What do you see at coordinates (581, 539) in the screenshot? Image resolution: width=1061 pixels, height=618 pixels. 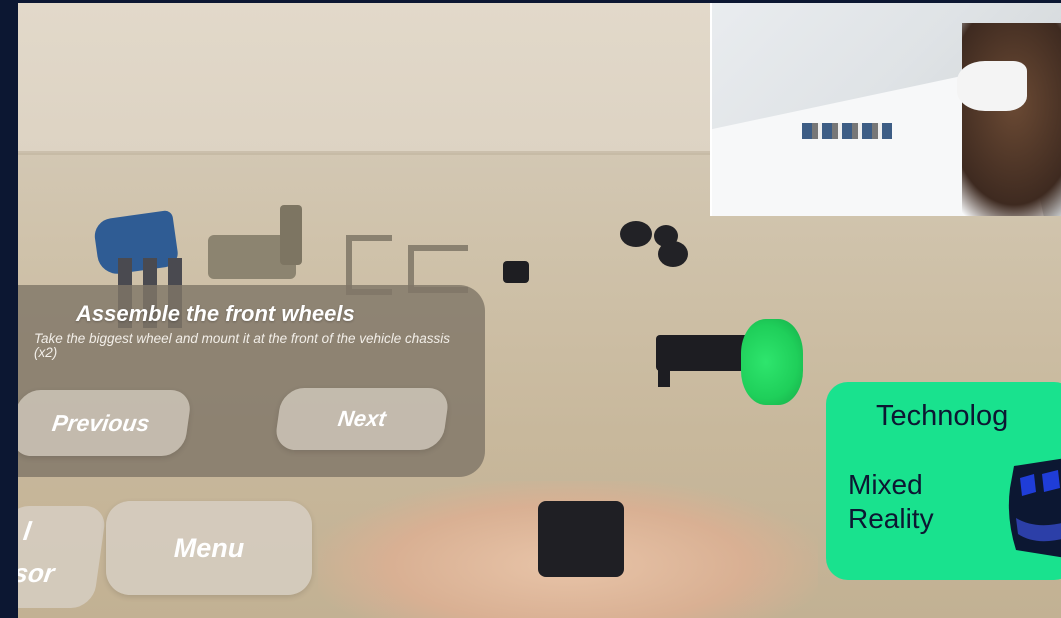 I see `held-wheel-part` at bounding box center [581, 539].